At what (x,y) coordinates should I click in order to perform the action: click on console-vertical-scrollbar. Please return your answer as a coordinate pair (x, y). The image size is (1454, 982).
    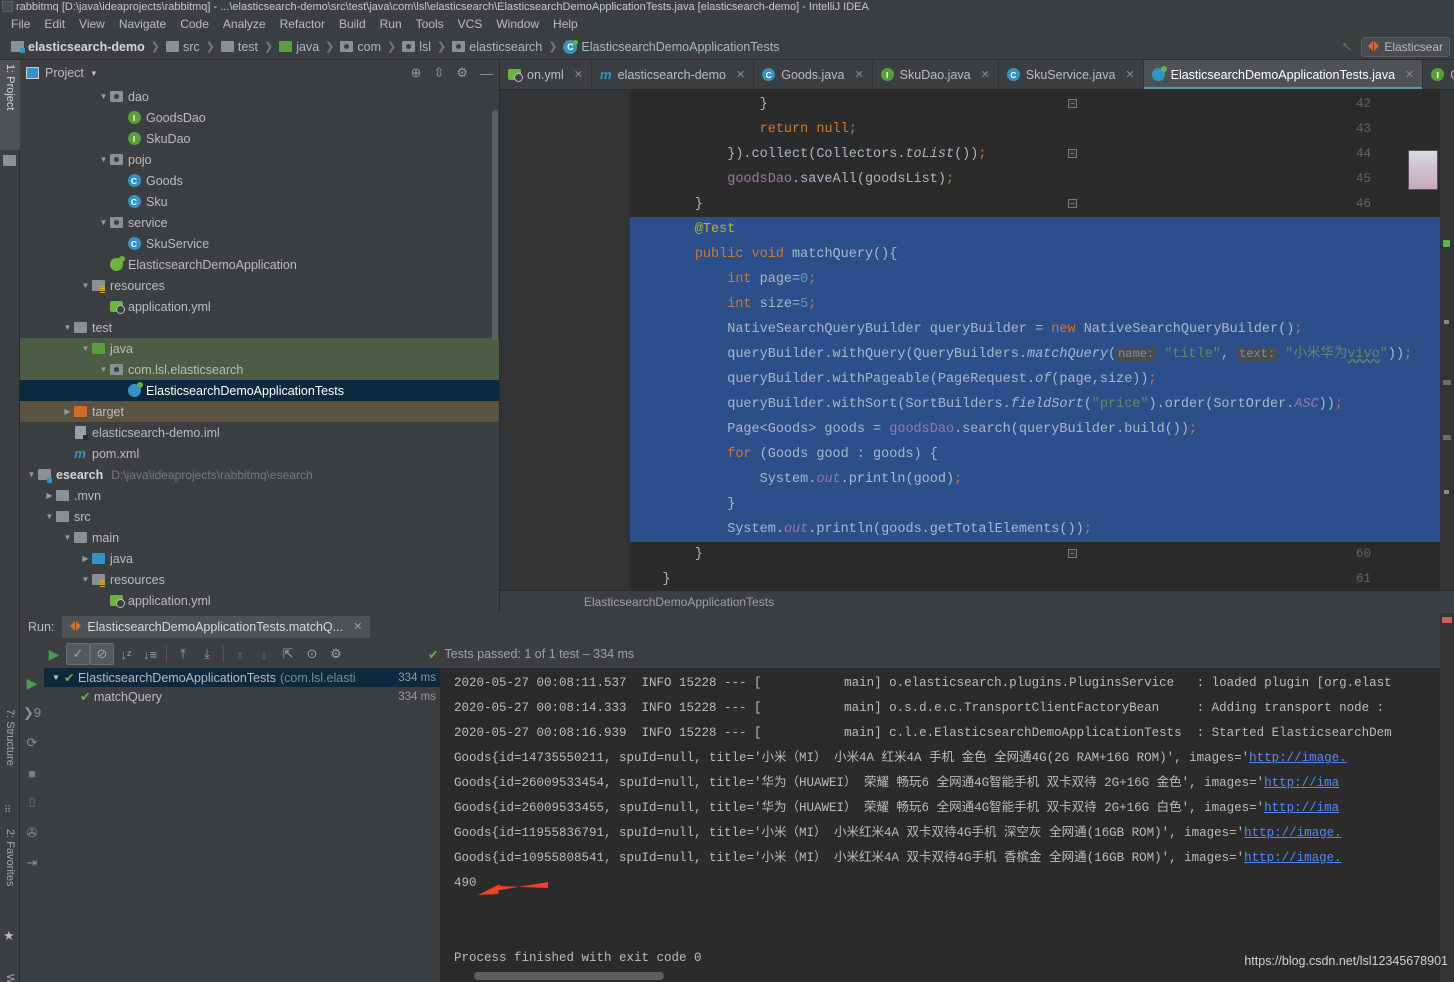
    Looking at the image, I should click on (1447, 797).